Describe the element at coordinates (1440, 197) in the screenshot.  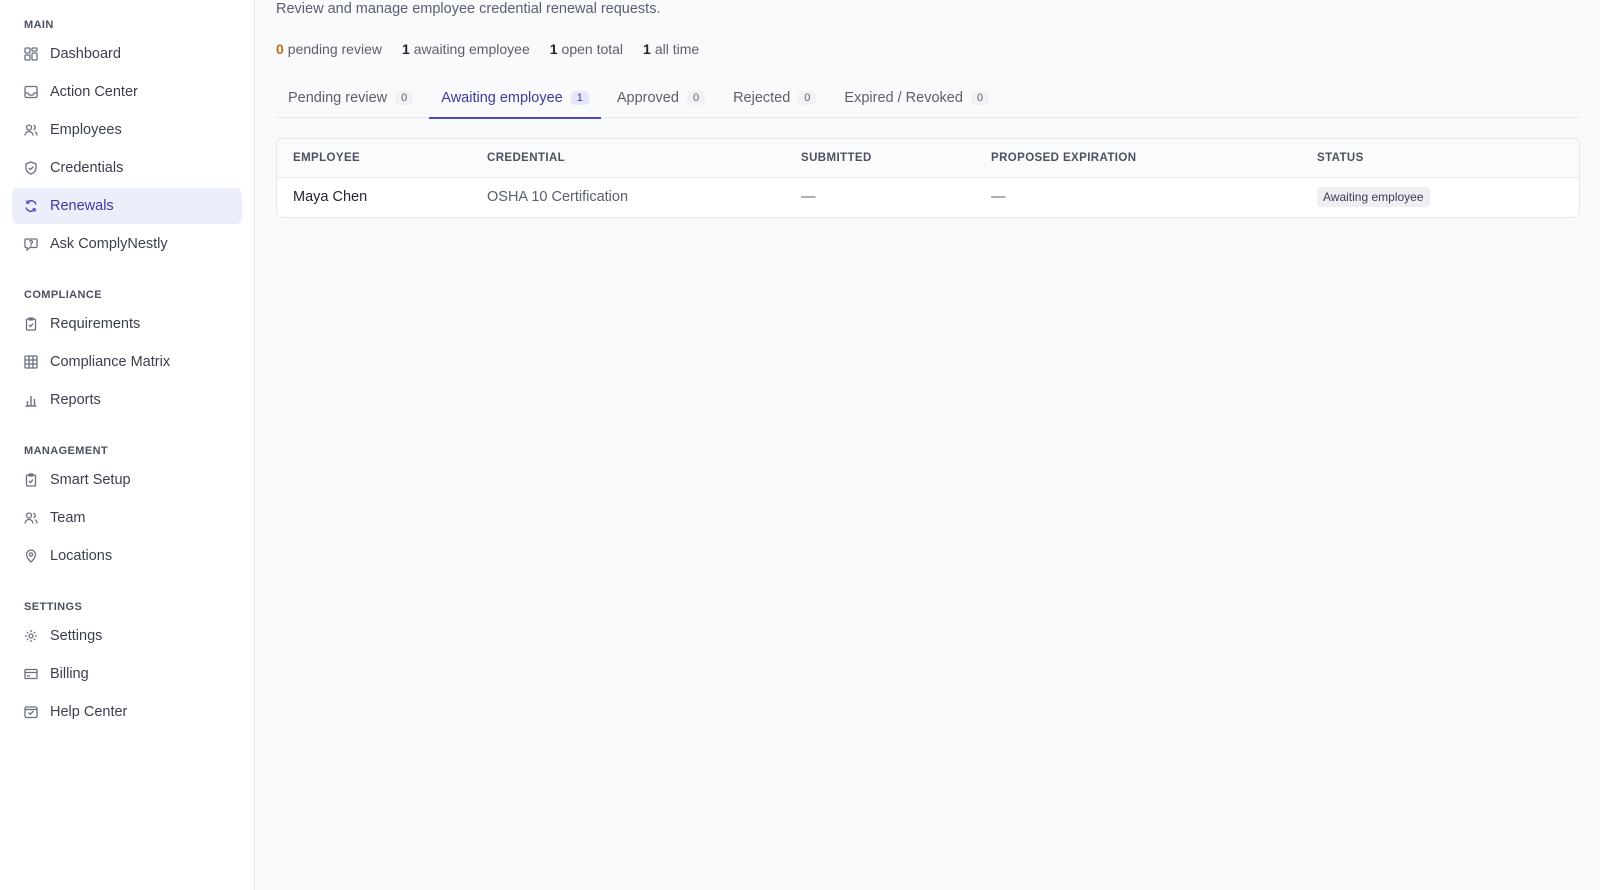
I see `cell-status: Awaiting employee` at that location.